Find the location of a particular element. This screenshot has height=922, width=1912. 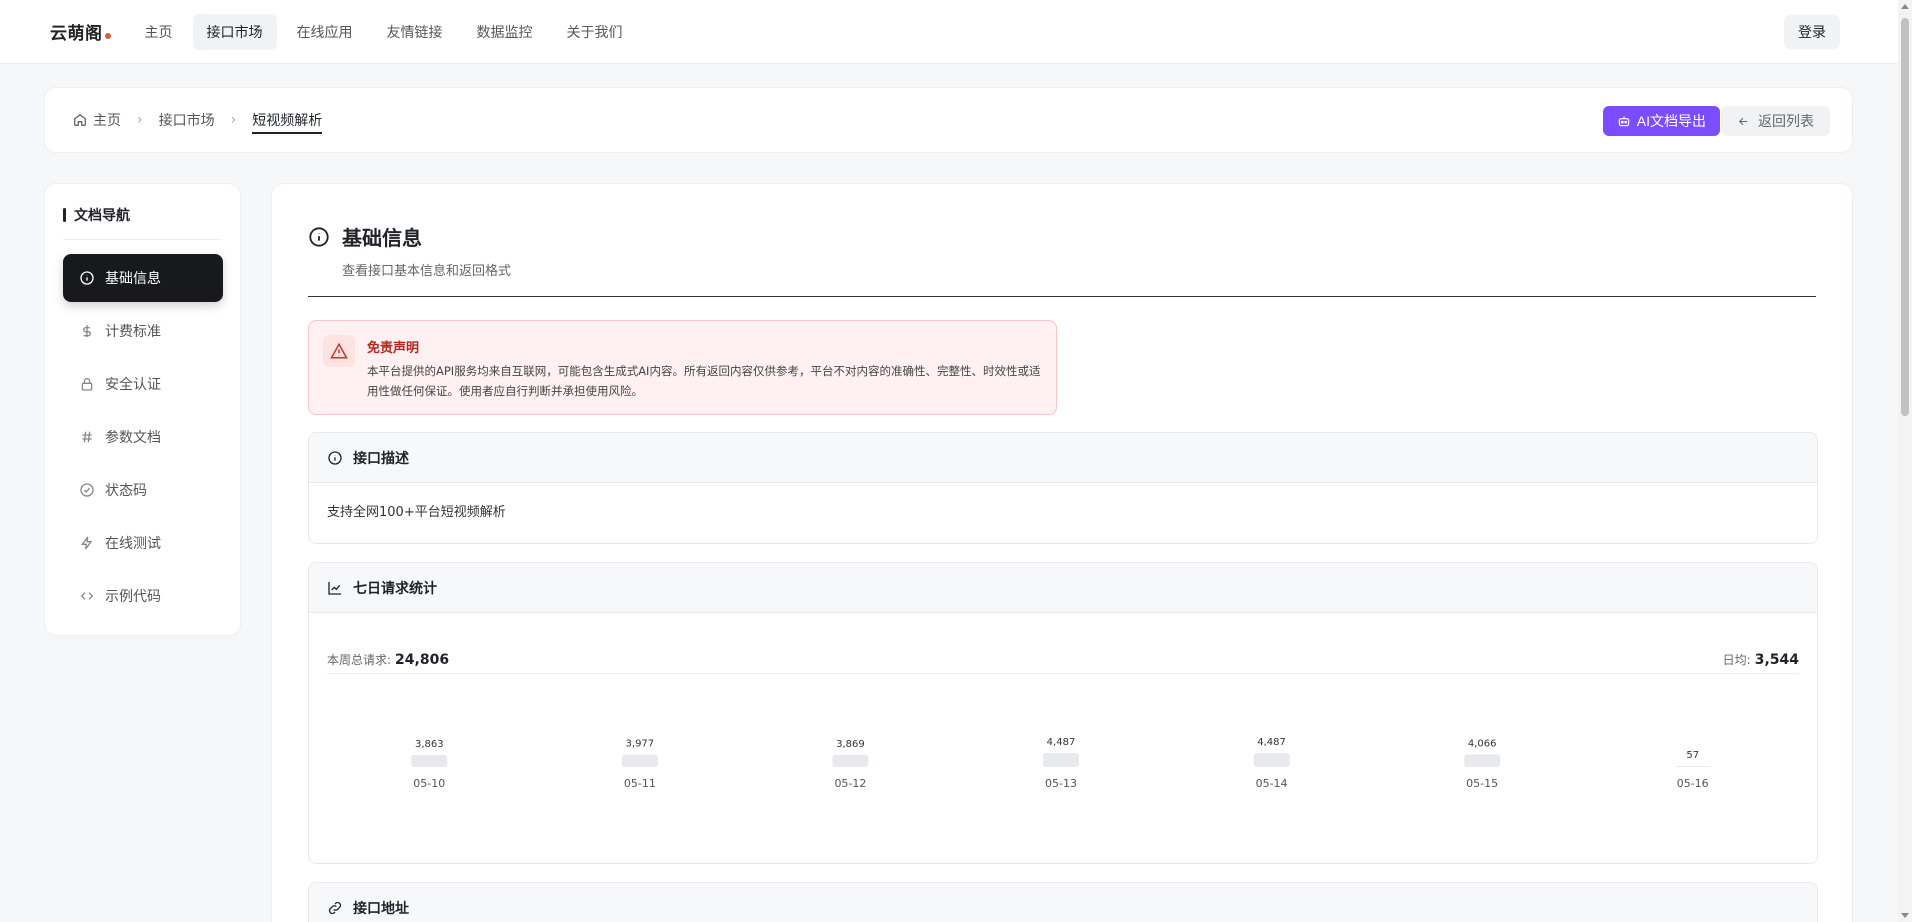

breadcrumb-bar: 主页 › 接口市场 › 短视频解析 AI文档导出 返回列表 is located at coordinates (948, 120).